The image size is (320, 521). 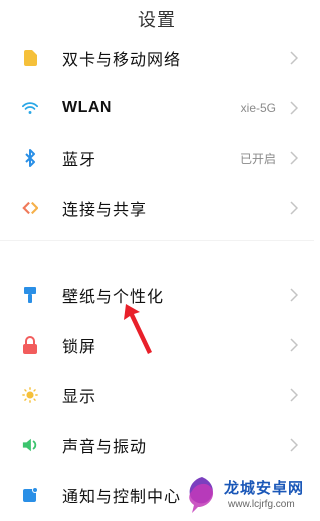 What do you see at coordinates (30, 445) in the screenshot?
I see `speaker-icon` at bounding box center [30, 445].